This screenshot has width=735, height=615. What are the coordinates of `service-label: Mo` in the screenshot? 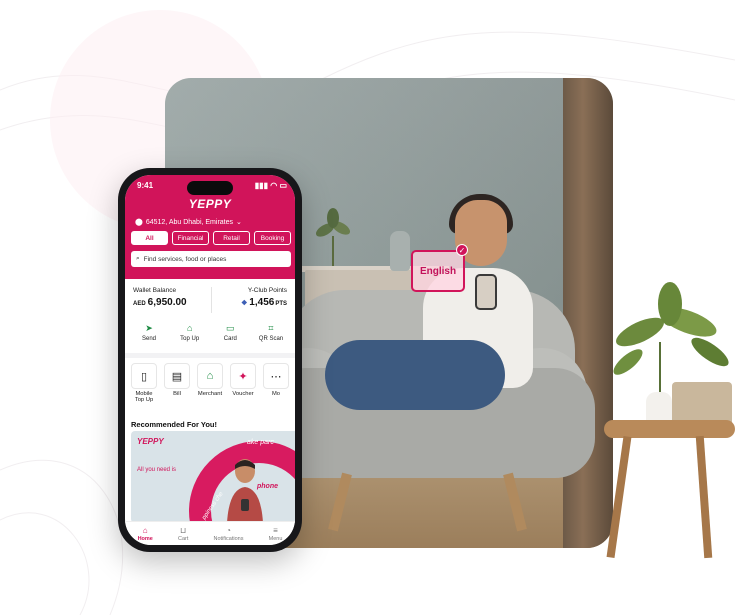 It's located at (276, 394).